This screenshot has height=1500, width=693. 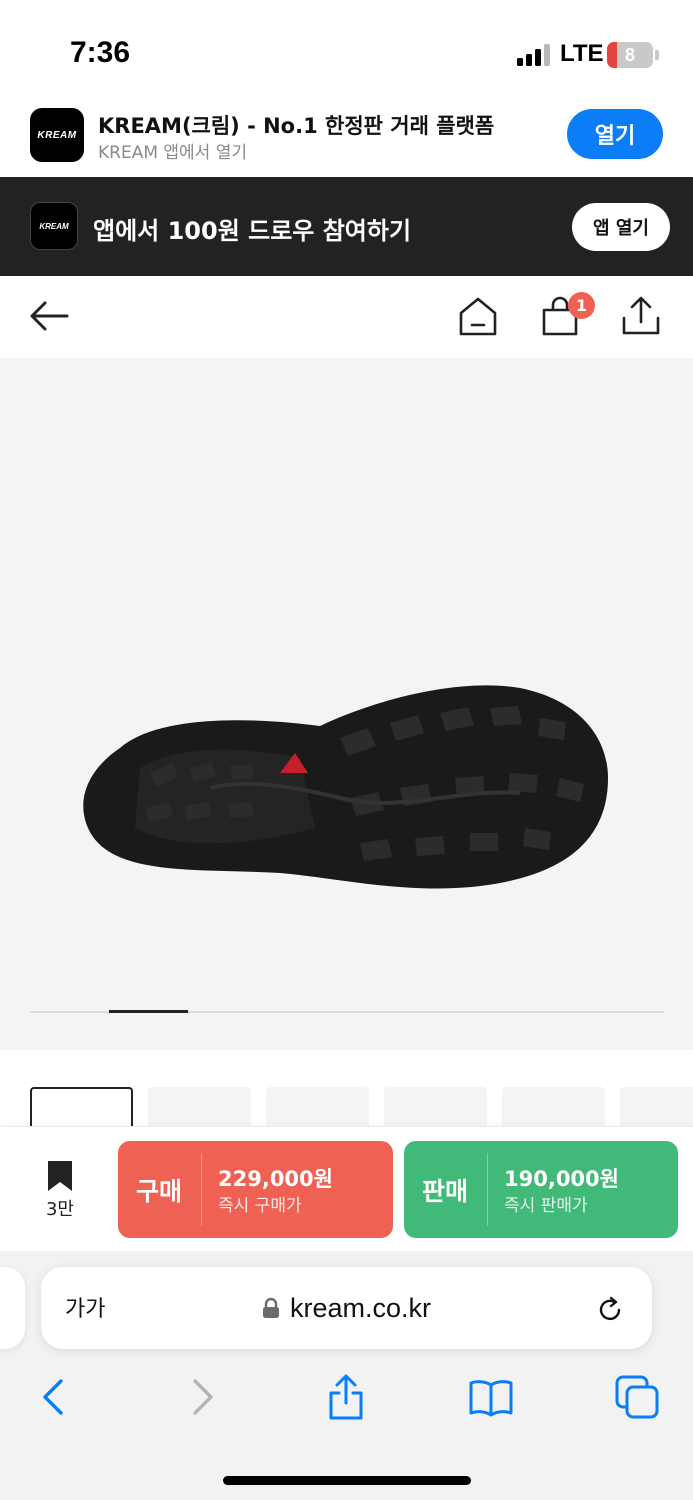 I want to click on kream-promo-logo: KREAM, so click(x=54, y=226).